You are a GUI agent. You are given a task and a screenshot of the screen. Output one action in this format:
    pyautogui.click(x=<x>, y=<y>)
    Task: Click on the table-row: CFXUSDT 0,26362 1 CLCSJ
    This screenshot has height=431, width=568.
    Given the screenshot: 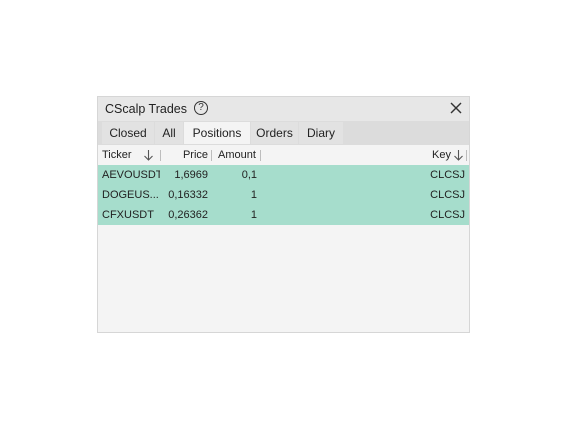 What is the action you would take?
    pyautogui.click(x=283, y=215)
    